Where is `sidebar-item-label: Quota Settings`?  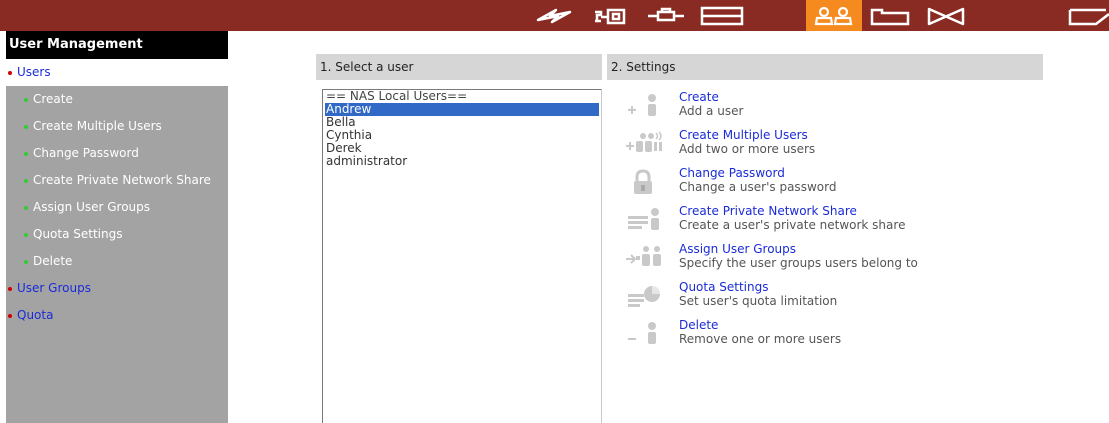 sidebar-item-label: Quota Settings is located at coordinates (78, 234).